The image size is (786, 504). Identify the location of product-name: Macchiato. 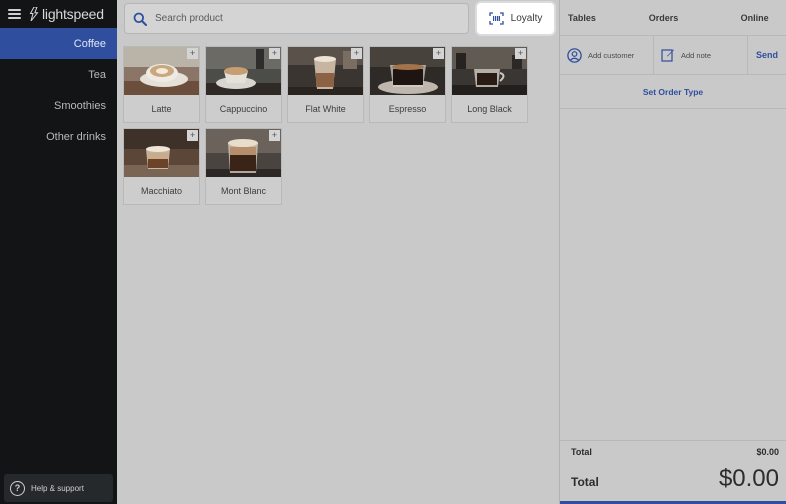
(161, 190).